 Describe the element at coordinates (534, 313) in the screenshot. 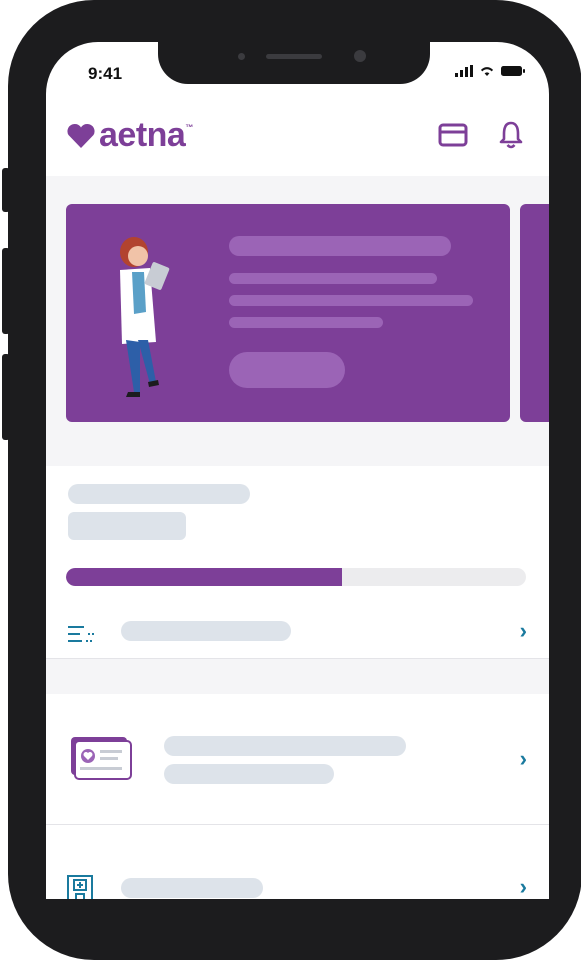

I see `next-promo-card` at that location.